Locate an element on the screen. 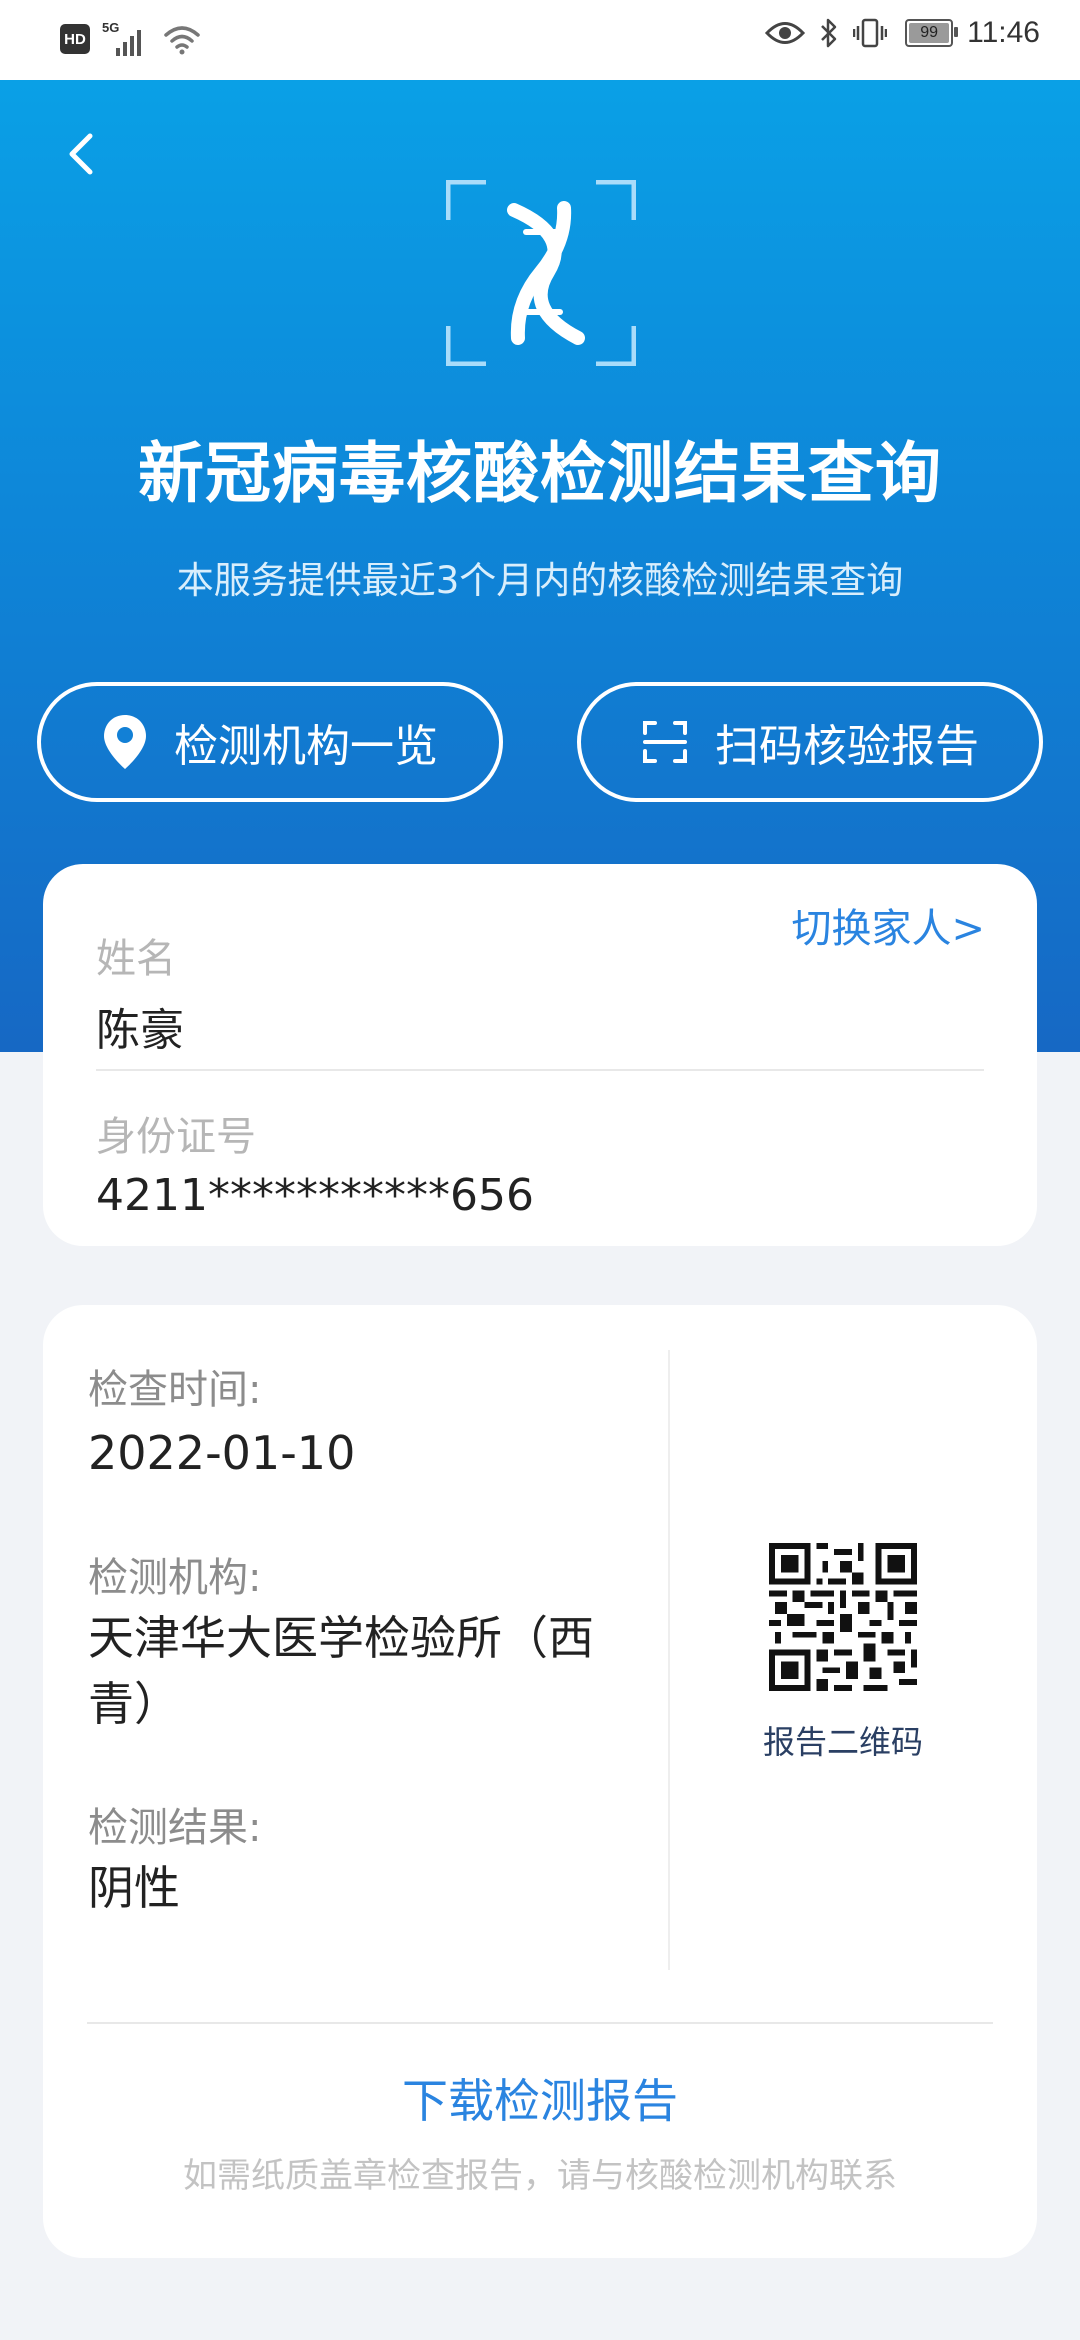  status-left: HD 5G is located at coordinates (131, 38).